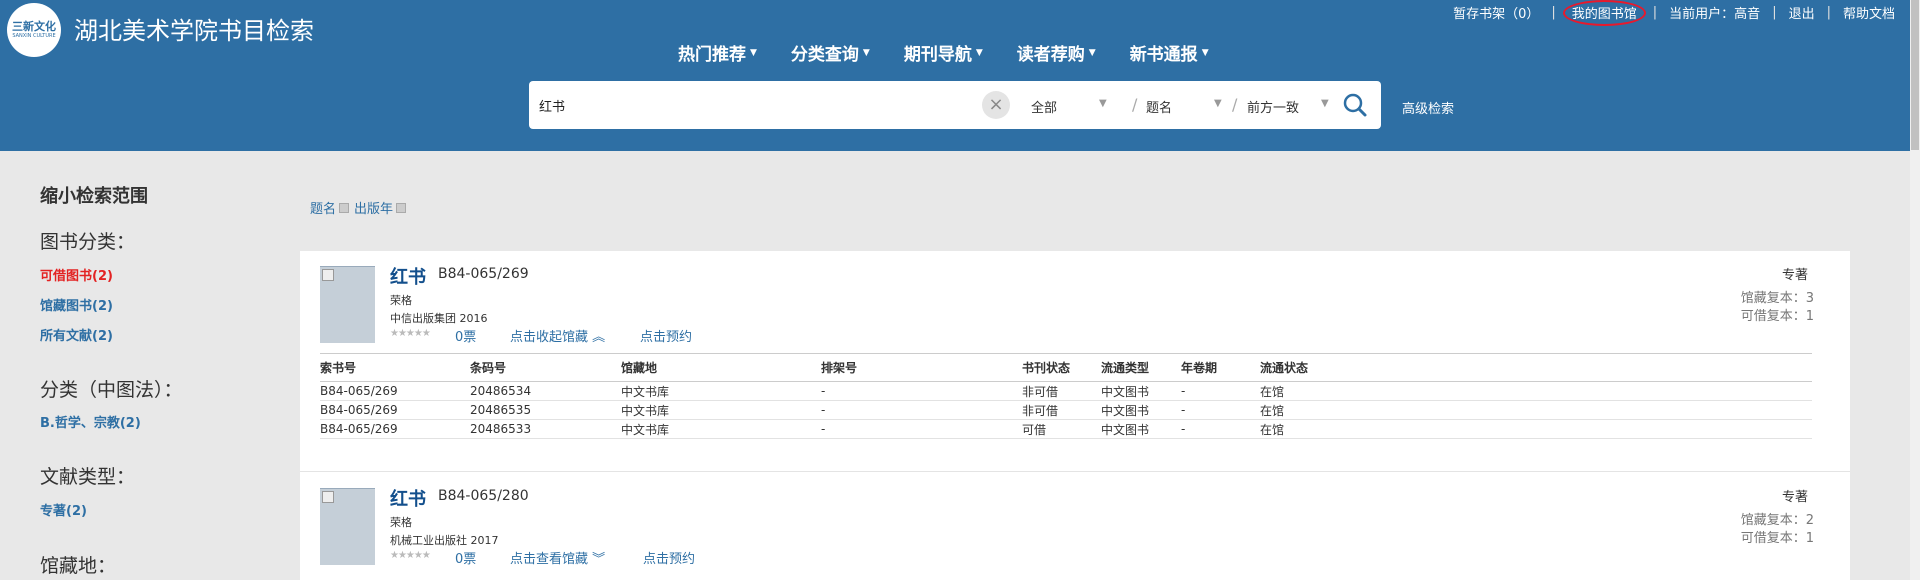  Describe the element at coordinates (76, 274) in the screenshot. I see `filter-link-borrowable: 可借图书(2)` at that location.